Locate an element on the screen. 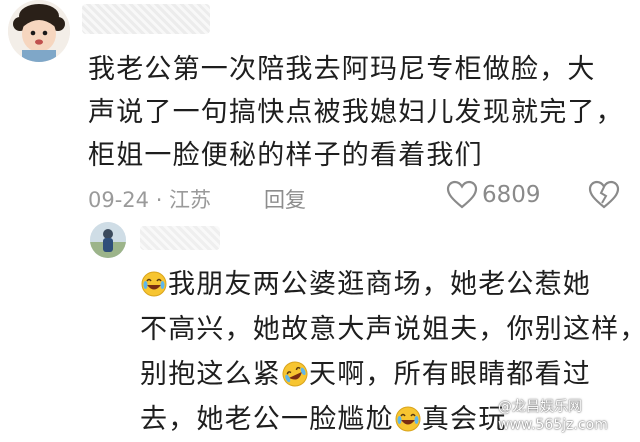 This screenshot has height=442, width=640. reply-line: 不高兴，她故意大声说姐夫，你别这样， is located at coordinates (390, 329).